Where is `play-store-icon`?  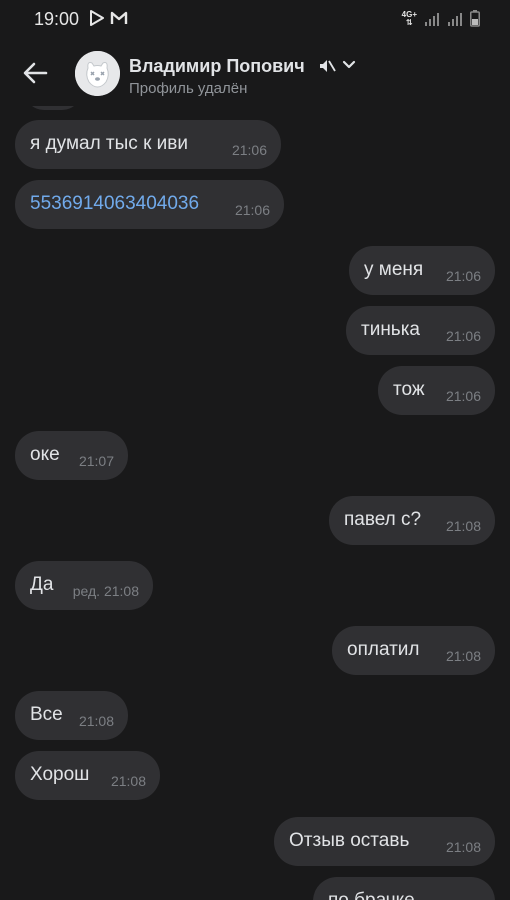 play-store-icon is located at coordinates (97, 18).